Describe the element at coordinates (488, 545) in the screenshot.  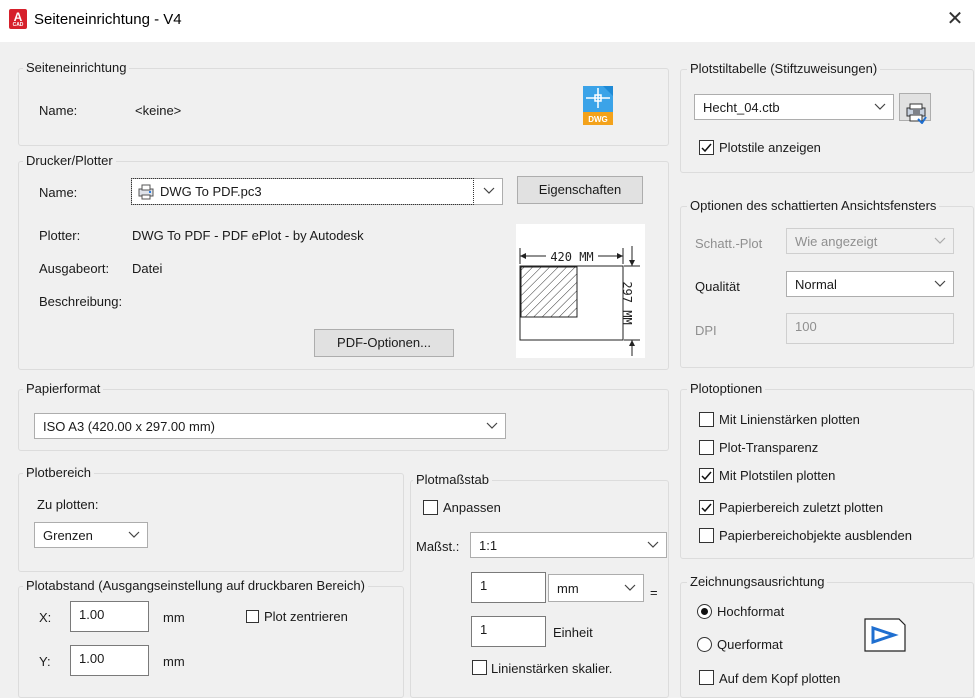
I see `massstab-value: 1:1` at that location.